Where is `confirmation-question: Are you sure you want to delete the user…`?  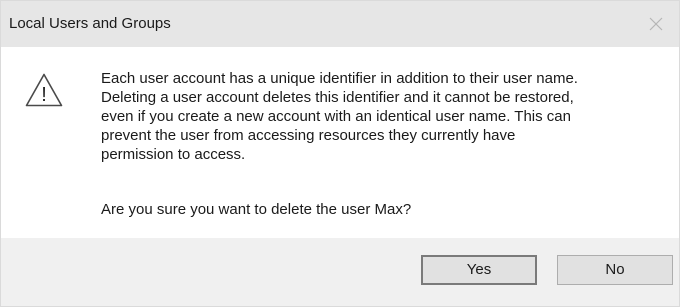
confirmation-question: Are you sure you want to delete the user… is located at coordinates (256, 209).